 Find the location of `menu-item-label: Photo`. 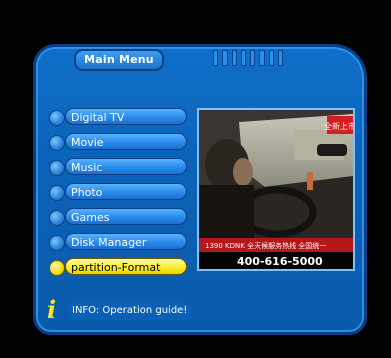

menu-item-label: Photo is located at coordinates (126, 191).